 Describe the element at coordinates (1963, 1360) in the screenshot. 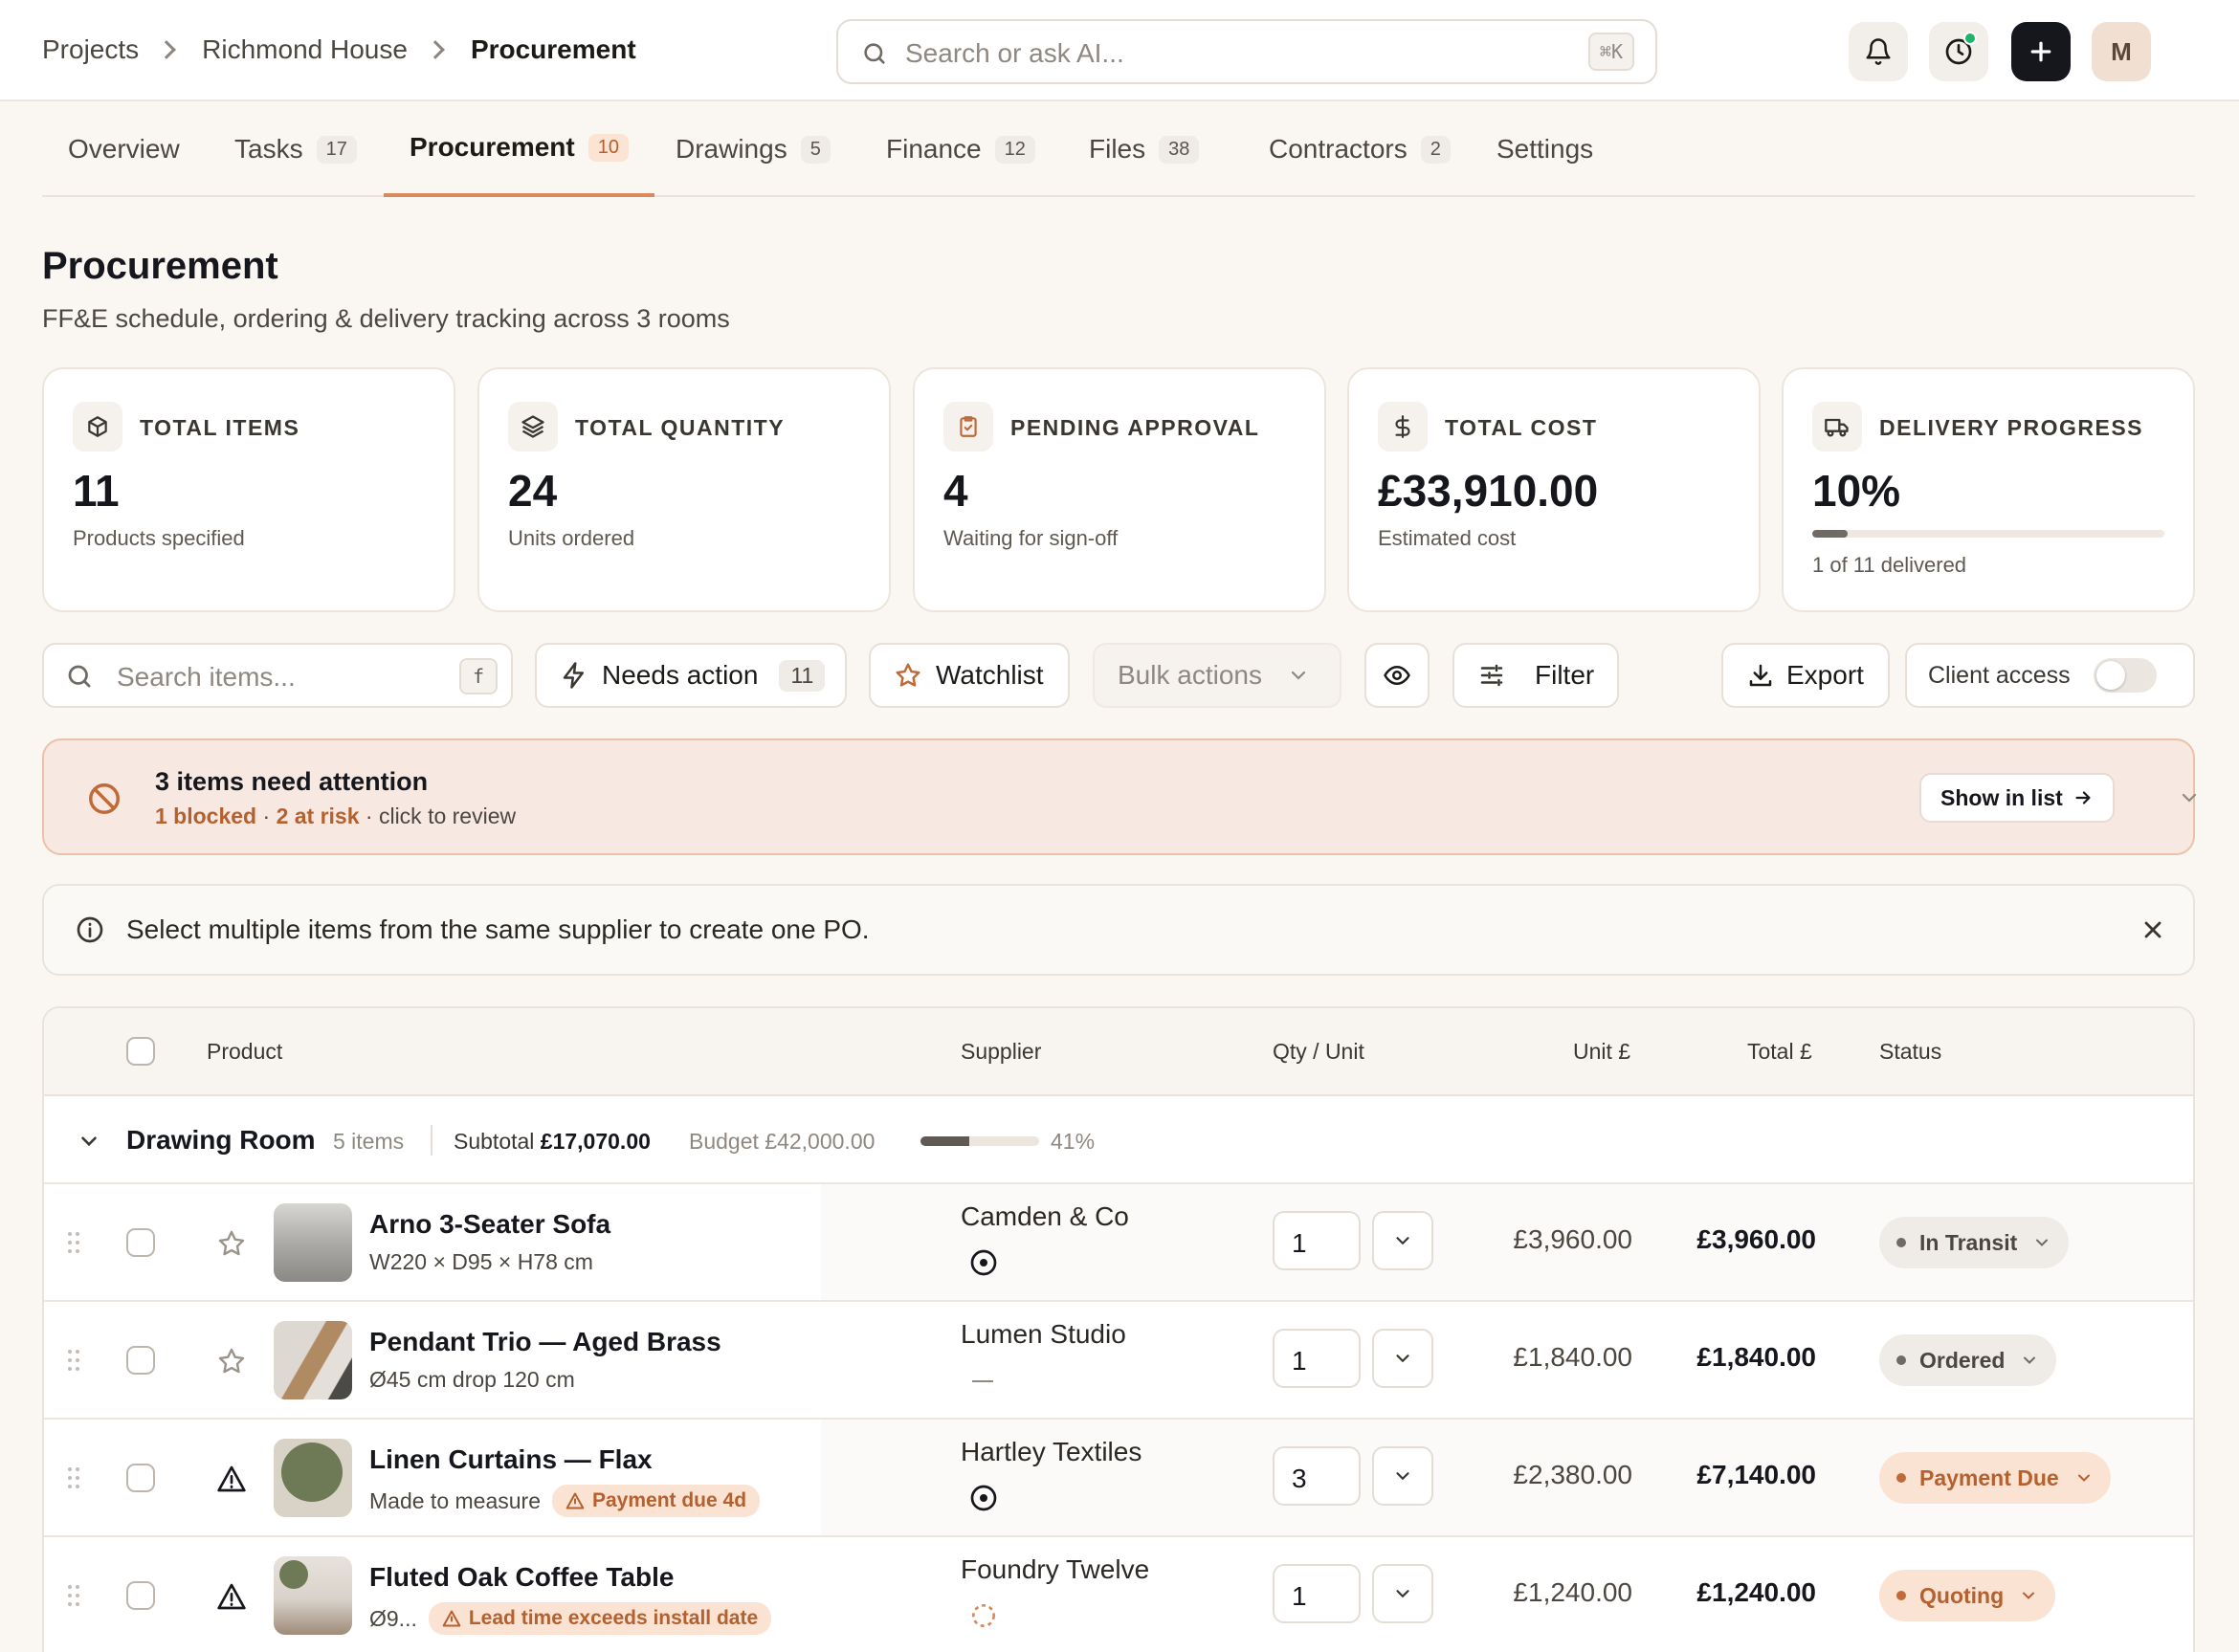

I see `status-label: Ordered` at that location.